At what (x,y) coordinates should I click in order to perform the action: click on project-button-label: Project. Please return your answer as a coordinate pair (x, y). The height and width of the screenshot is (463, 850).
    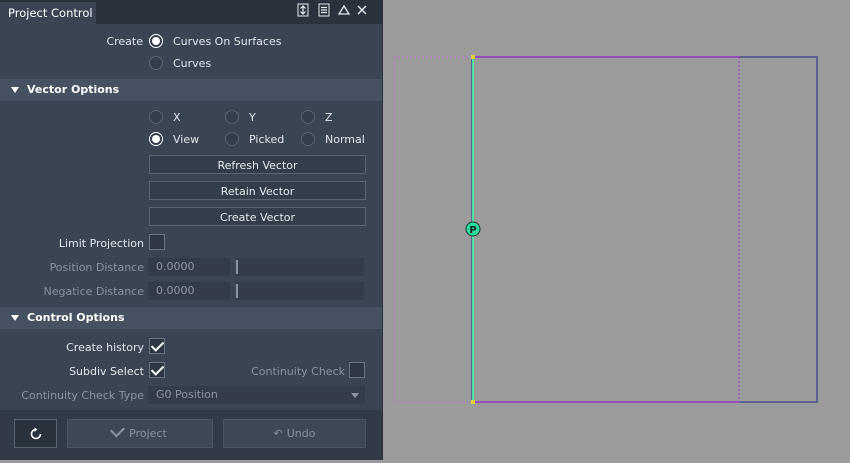
    Looking at the image, I should click on (148, 433).